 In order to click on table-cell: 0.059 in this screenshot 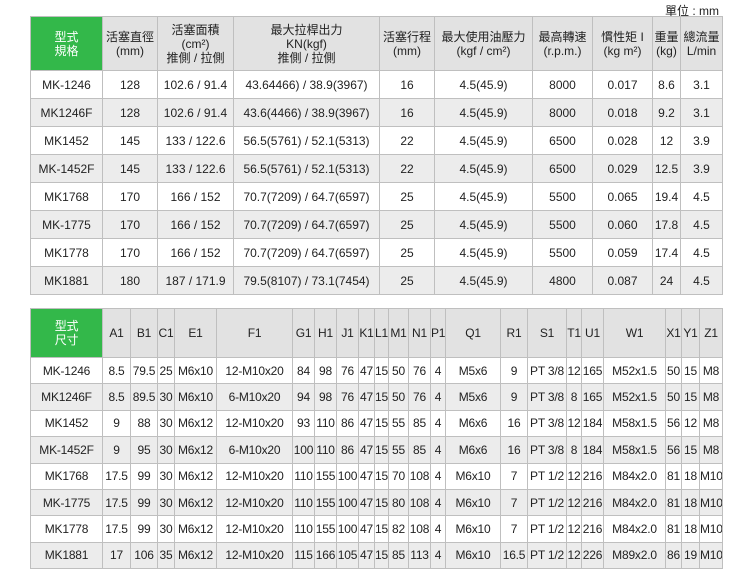, I will do `click(622, 252)`.